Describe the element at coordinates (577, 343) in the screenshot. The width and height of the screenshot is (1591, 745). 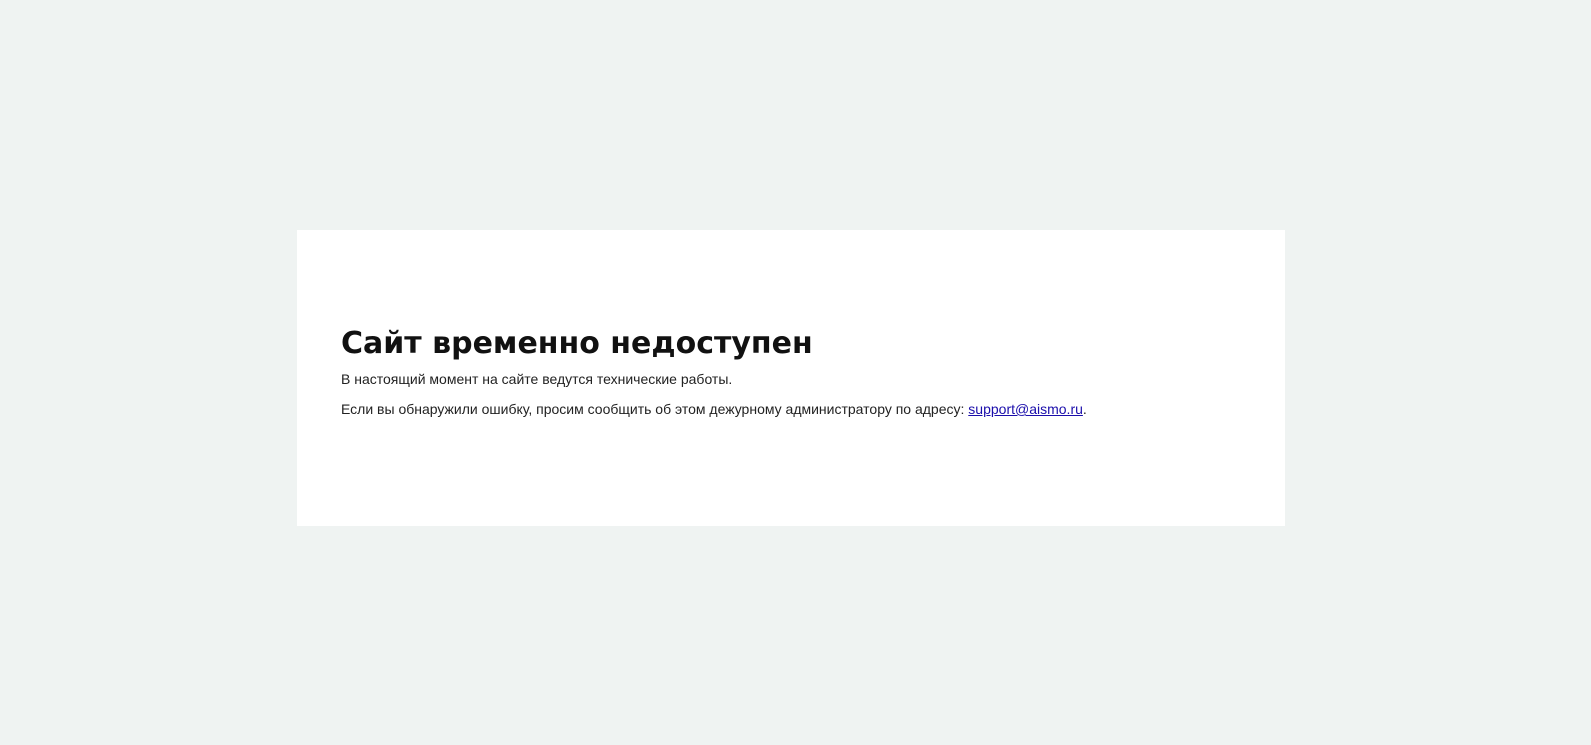
I see `page-title: Сайт временно недоступен` at that location.